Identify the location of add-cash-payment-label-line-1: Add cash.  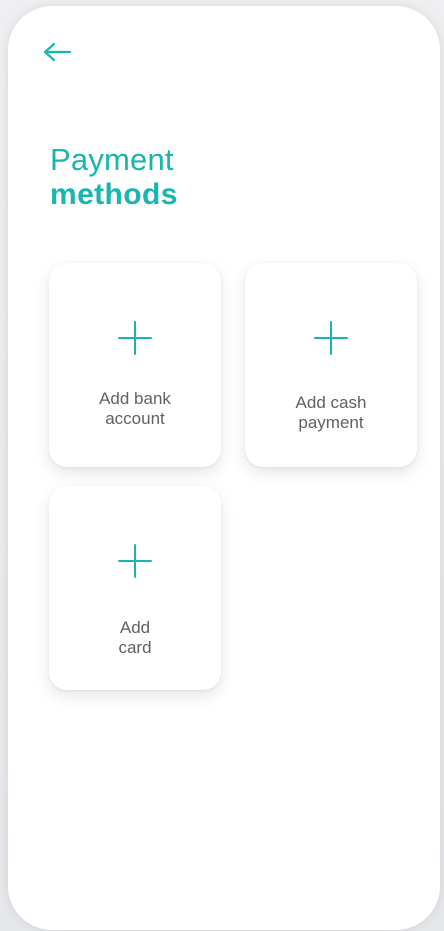
(331, 402).